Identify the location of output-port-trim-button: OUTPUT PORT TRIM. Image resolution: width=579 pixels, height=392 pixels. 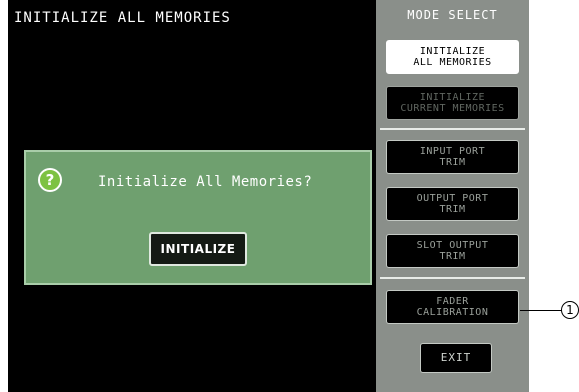
(452, 204).